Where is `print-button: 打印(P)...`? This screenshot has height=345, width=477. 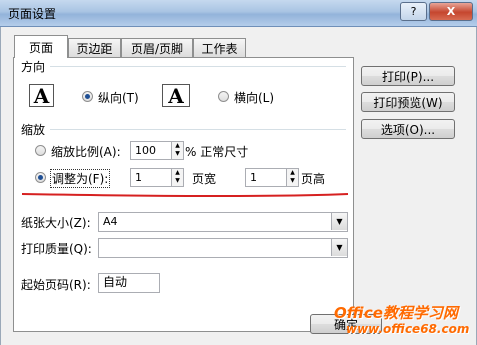 print-button: 打印(P)... is located at coordinates (408, 76).